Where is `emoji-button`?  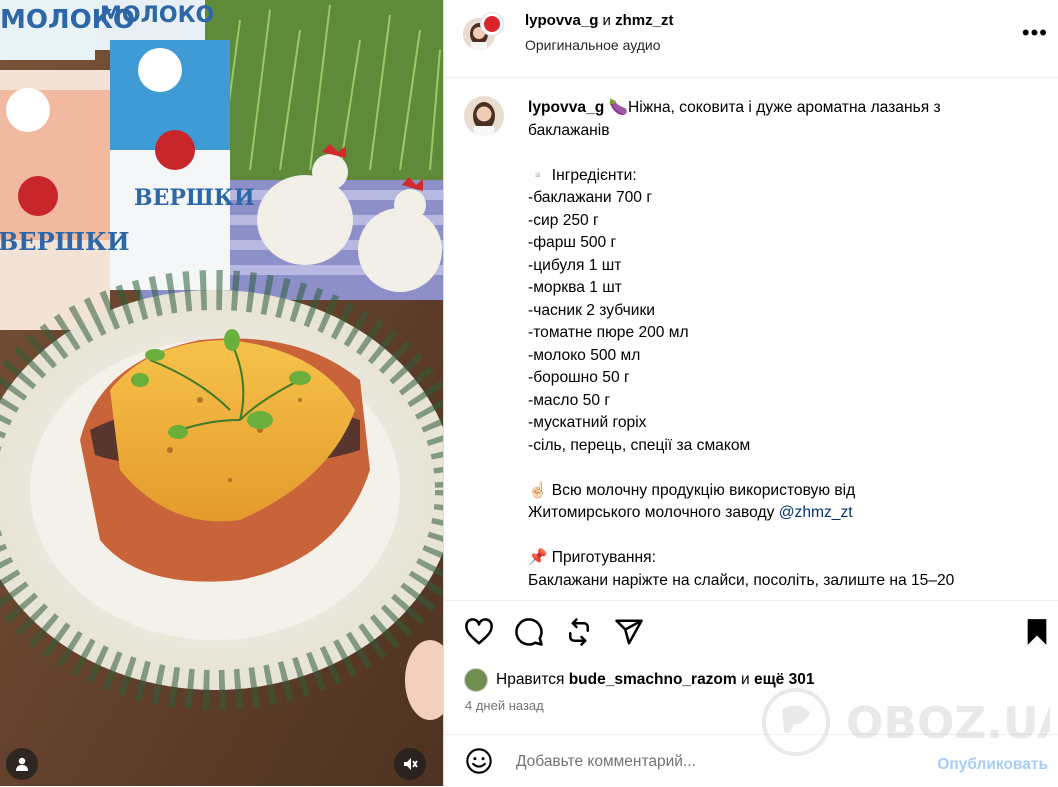 emoji-button is located at coordinates (479, 761).